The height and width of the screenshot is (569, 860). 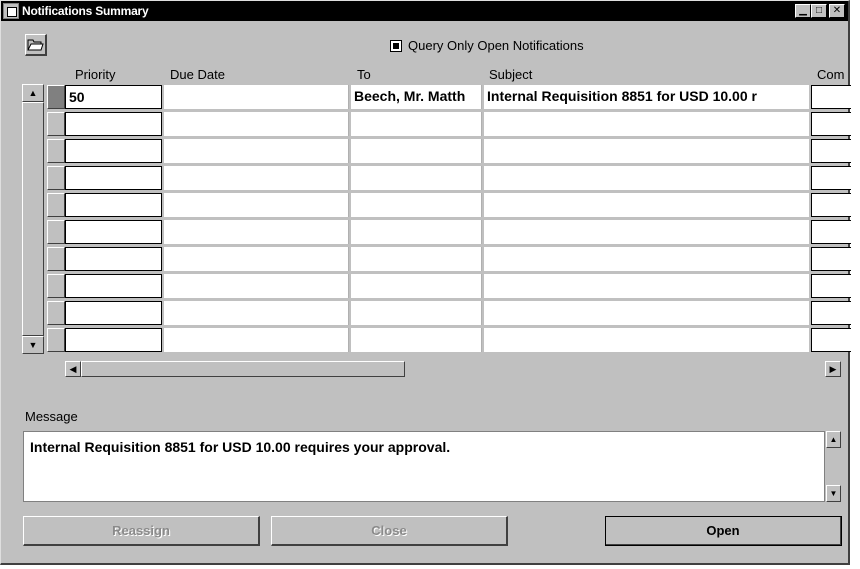 I want to click on scroll-thumb, so click(x=33, y=219).